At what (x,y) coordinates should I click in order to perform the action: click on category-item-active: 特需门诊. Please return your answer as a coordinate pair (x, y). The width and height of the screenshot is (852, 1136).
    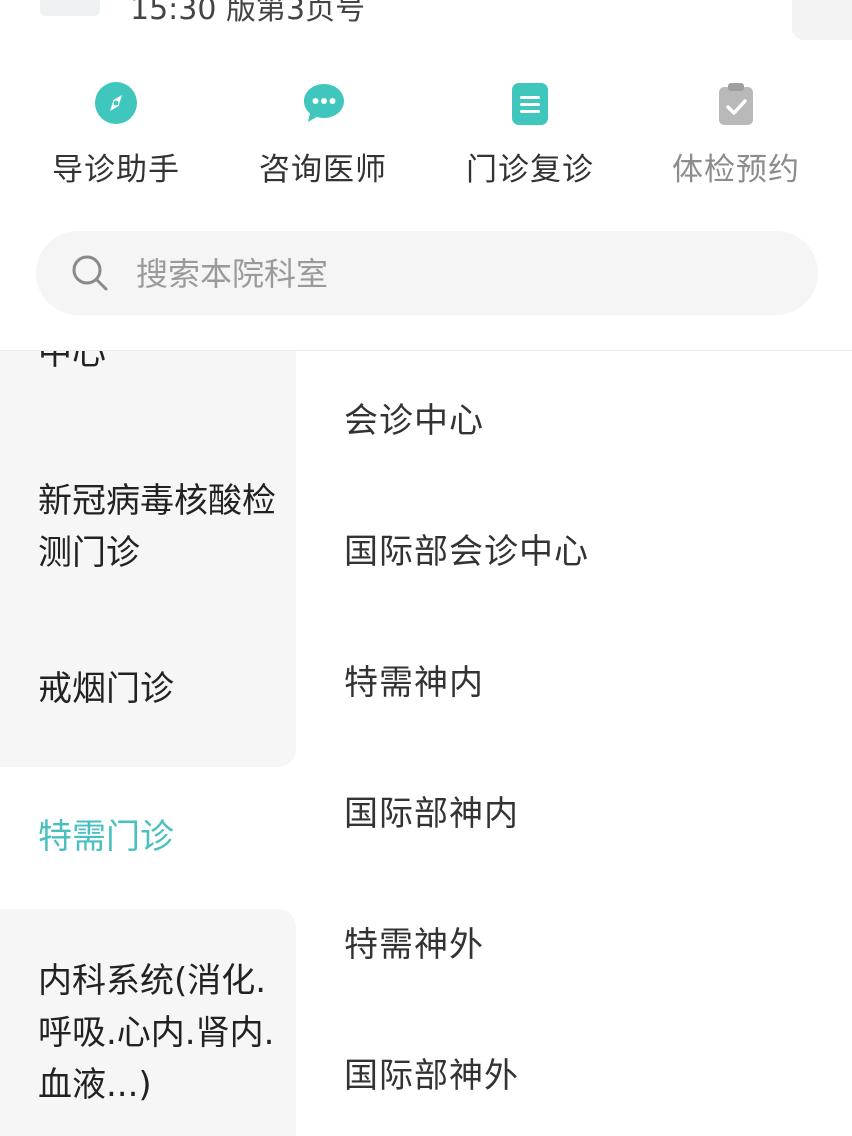
    Looking at the image, I should click on (148, 838).